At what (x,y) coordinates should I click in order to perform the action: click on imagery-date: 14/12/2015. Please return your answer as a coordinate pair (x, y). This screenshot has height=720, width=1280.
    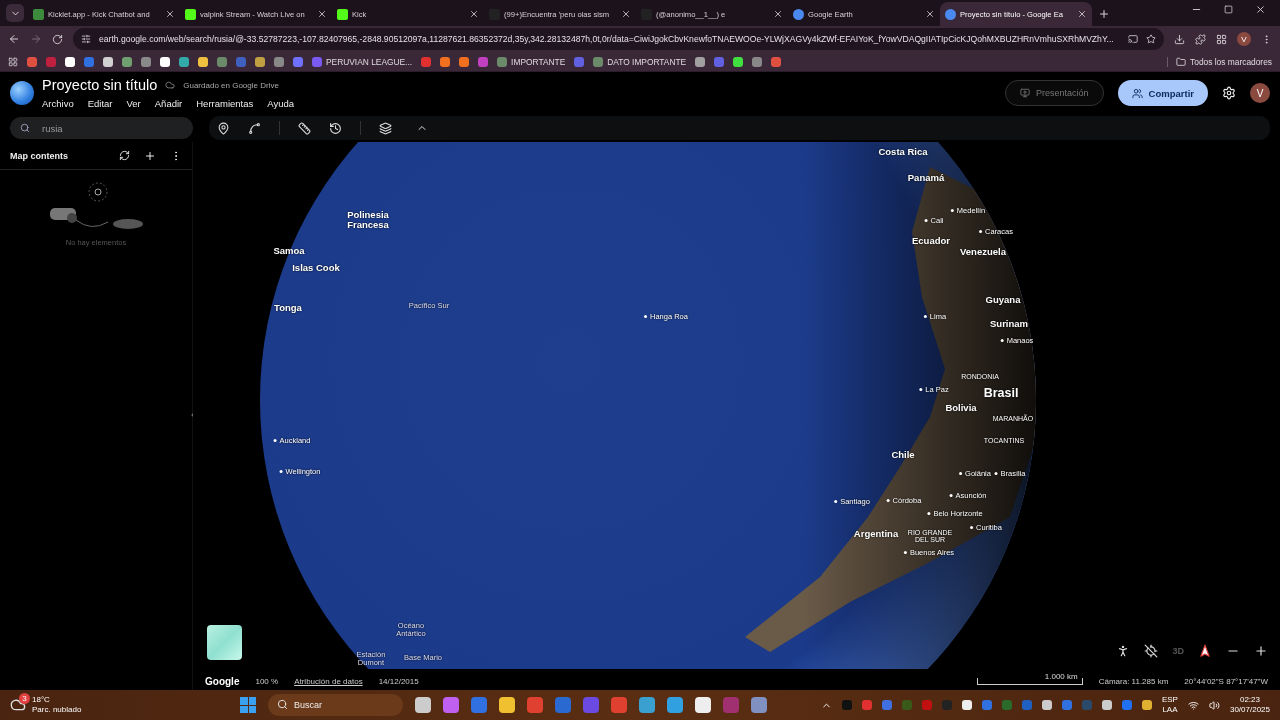
    Looking at the image, I should click on (398, 681).